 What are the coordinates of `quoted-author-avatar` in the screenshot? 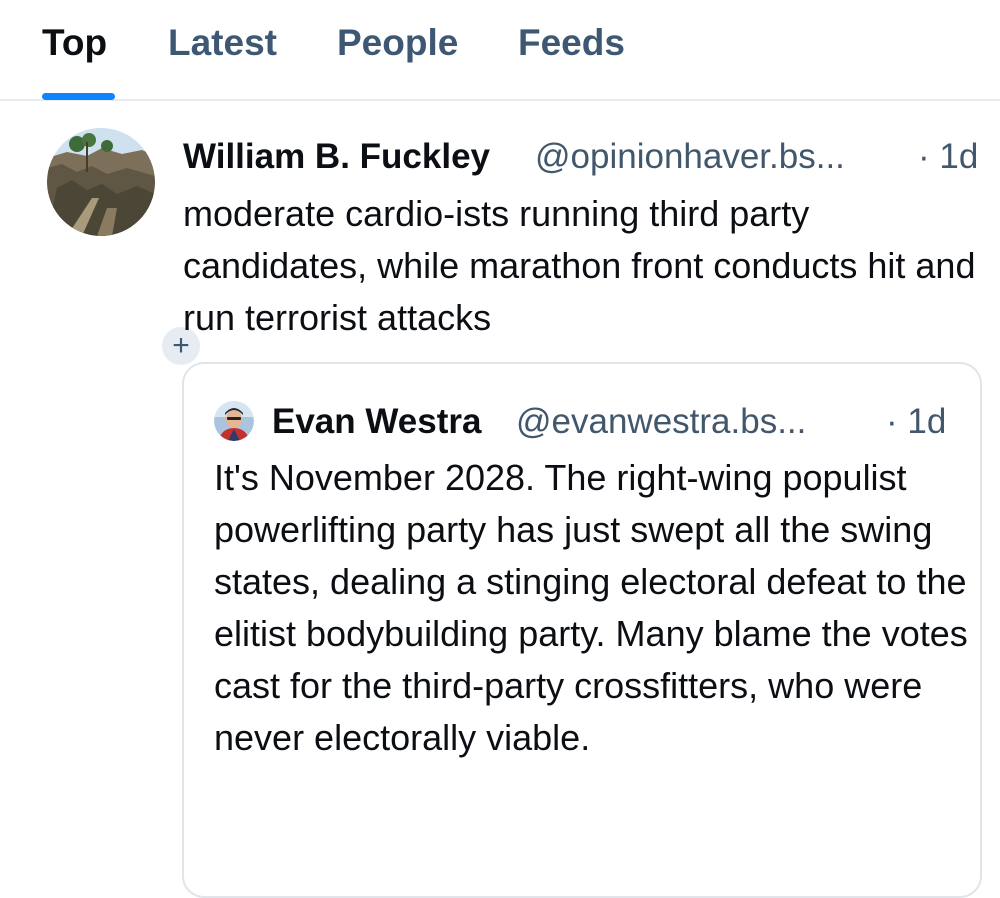 It's located at (234, 421).